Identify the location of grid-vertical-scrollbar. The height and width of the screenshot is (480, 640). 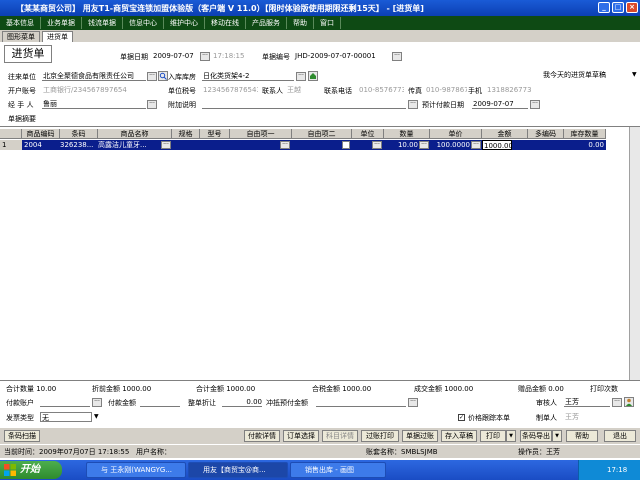
(634, 254).